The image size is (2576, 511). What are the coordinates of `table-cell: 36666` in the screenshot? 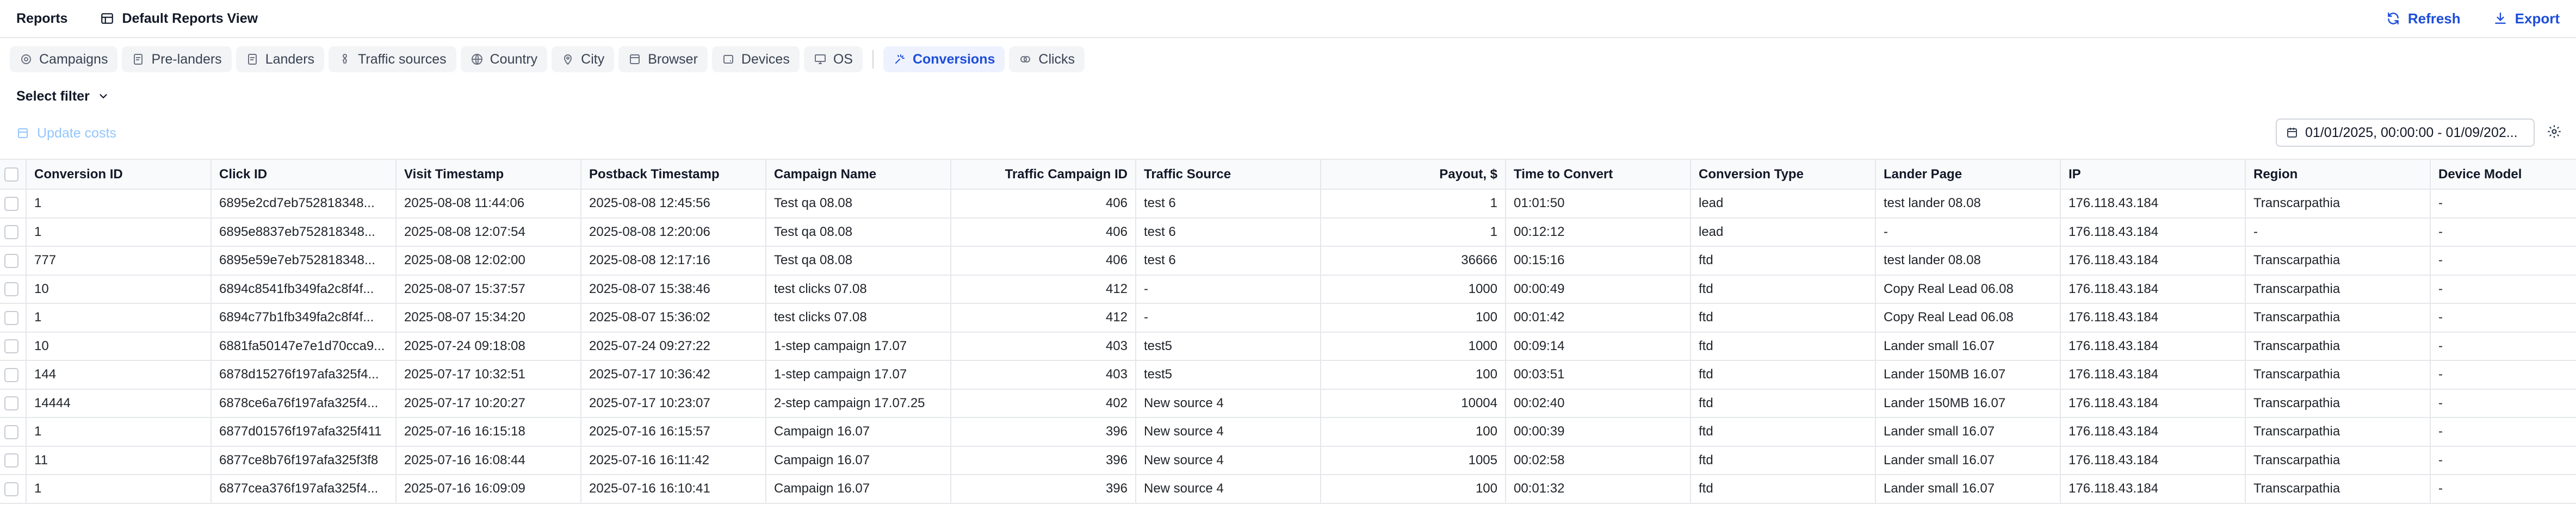 It's located at (1413, 261).